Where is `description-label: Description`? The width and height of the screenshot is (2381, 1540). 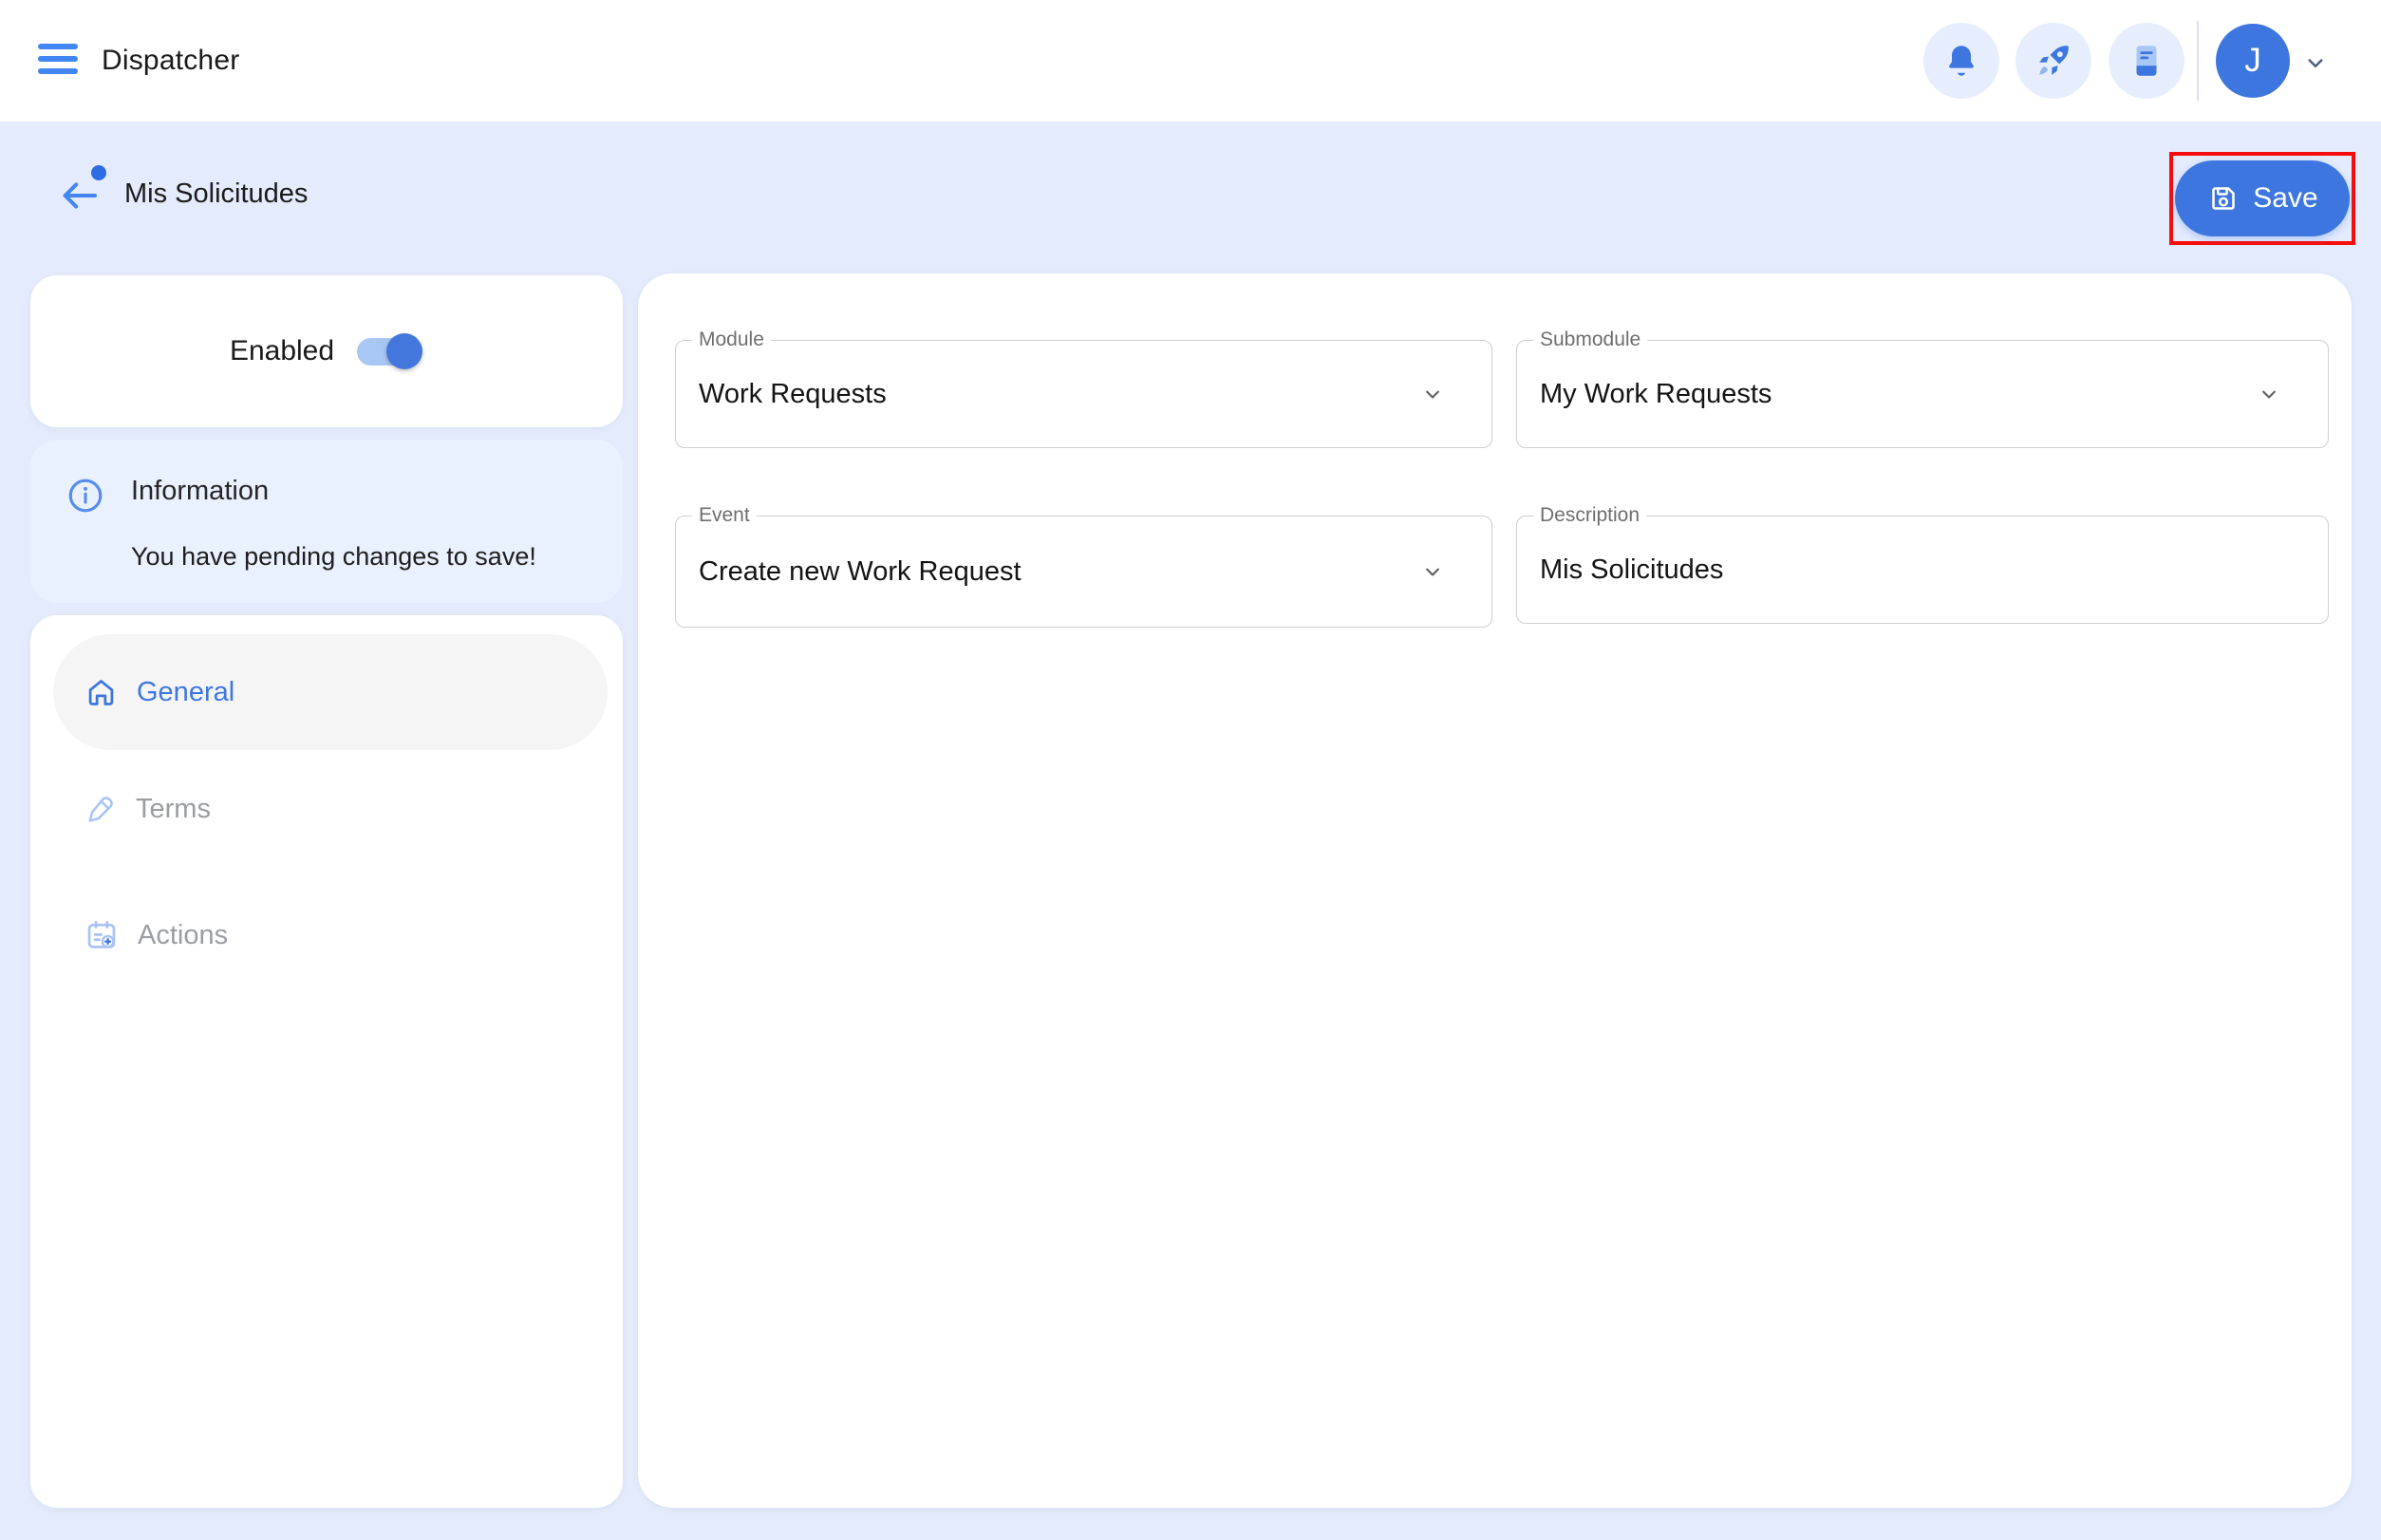
description-label: Description is located at coordinates (1590, 515).